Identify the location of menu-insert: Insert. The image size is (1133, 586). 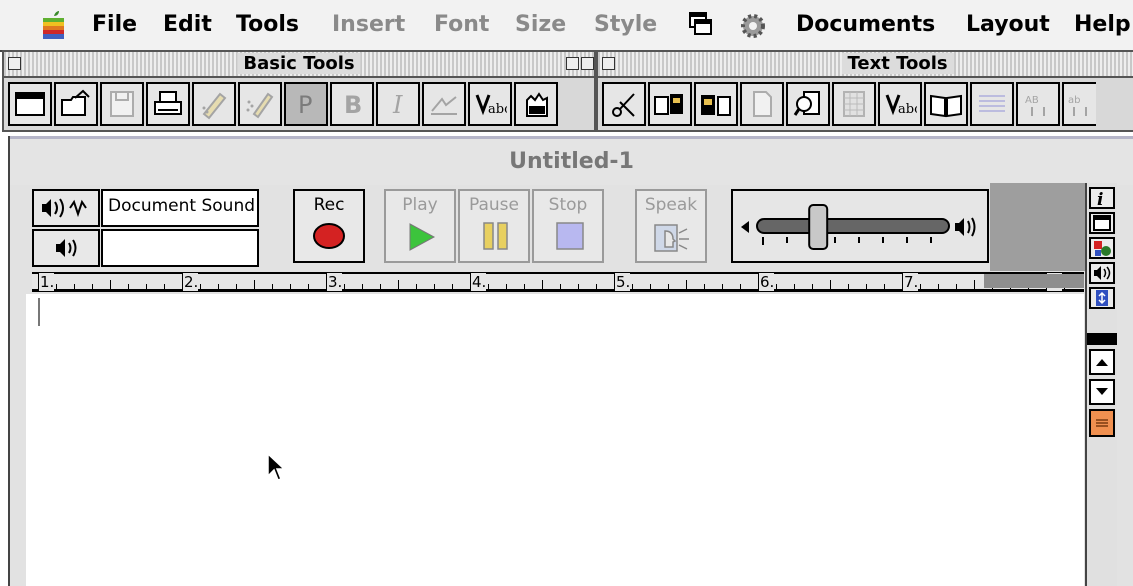
(368, 24).